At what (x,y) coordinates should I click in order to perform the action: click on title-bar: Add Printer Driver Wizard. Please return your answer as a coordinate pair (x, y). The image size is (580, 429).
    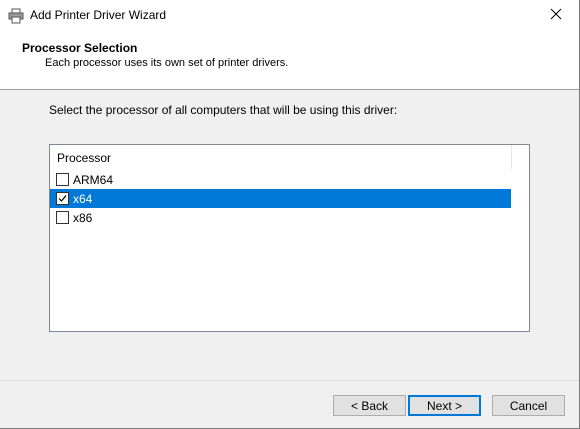
    Looking at the image, I should click on (289, 15).